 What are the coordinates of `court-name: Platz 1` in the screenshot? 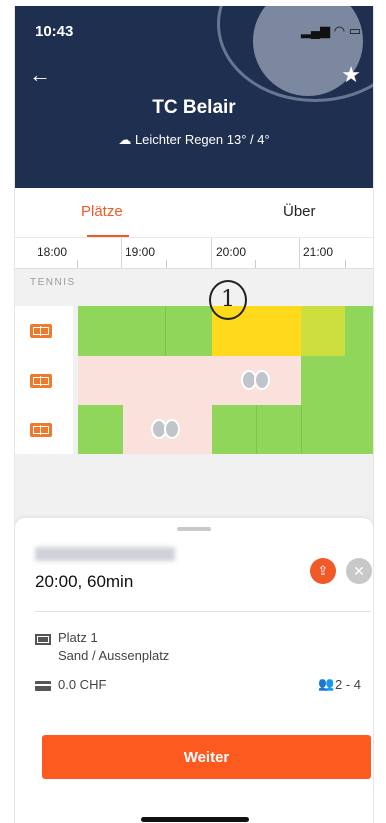 It's located at (78, 637).